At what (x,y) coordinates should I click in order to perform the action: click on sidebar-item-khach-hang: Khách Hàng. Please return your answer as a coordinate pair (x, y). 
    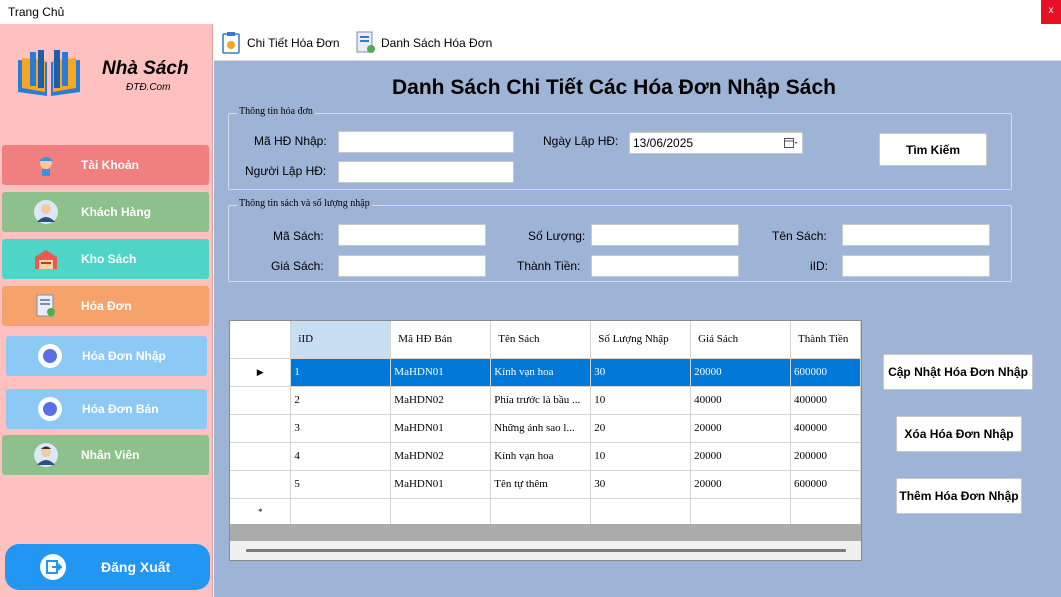
    Looking at the image, I should click on (105, 212).